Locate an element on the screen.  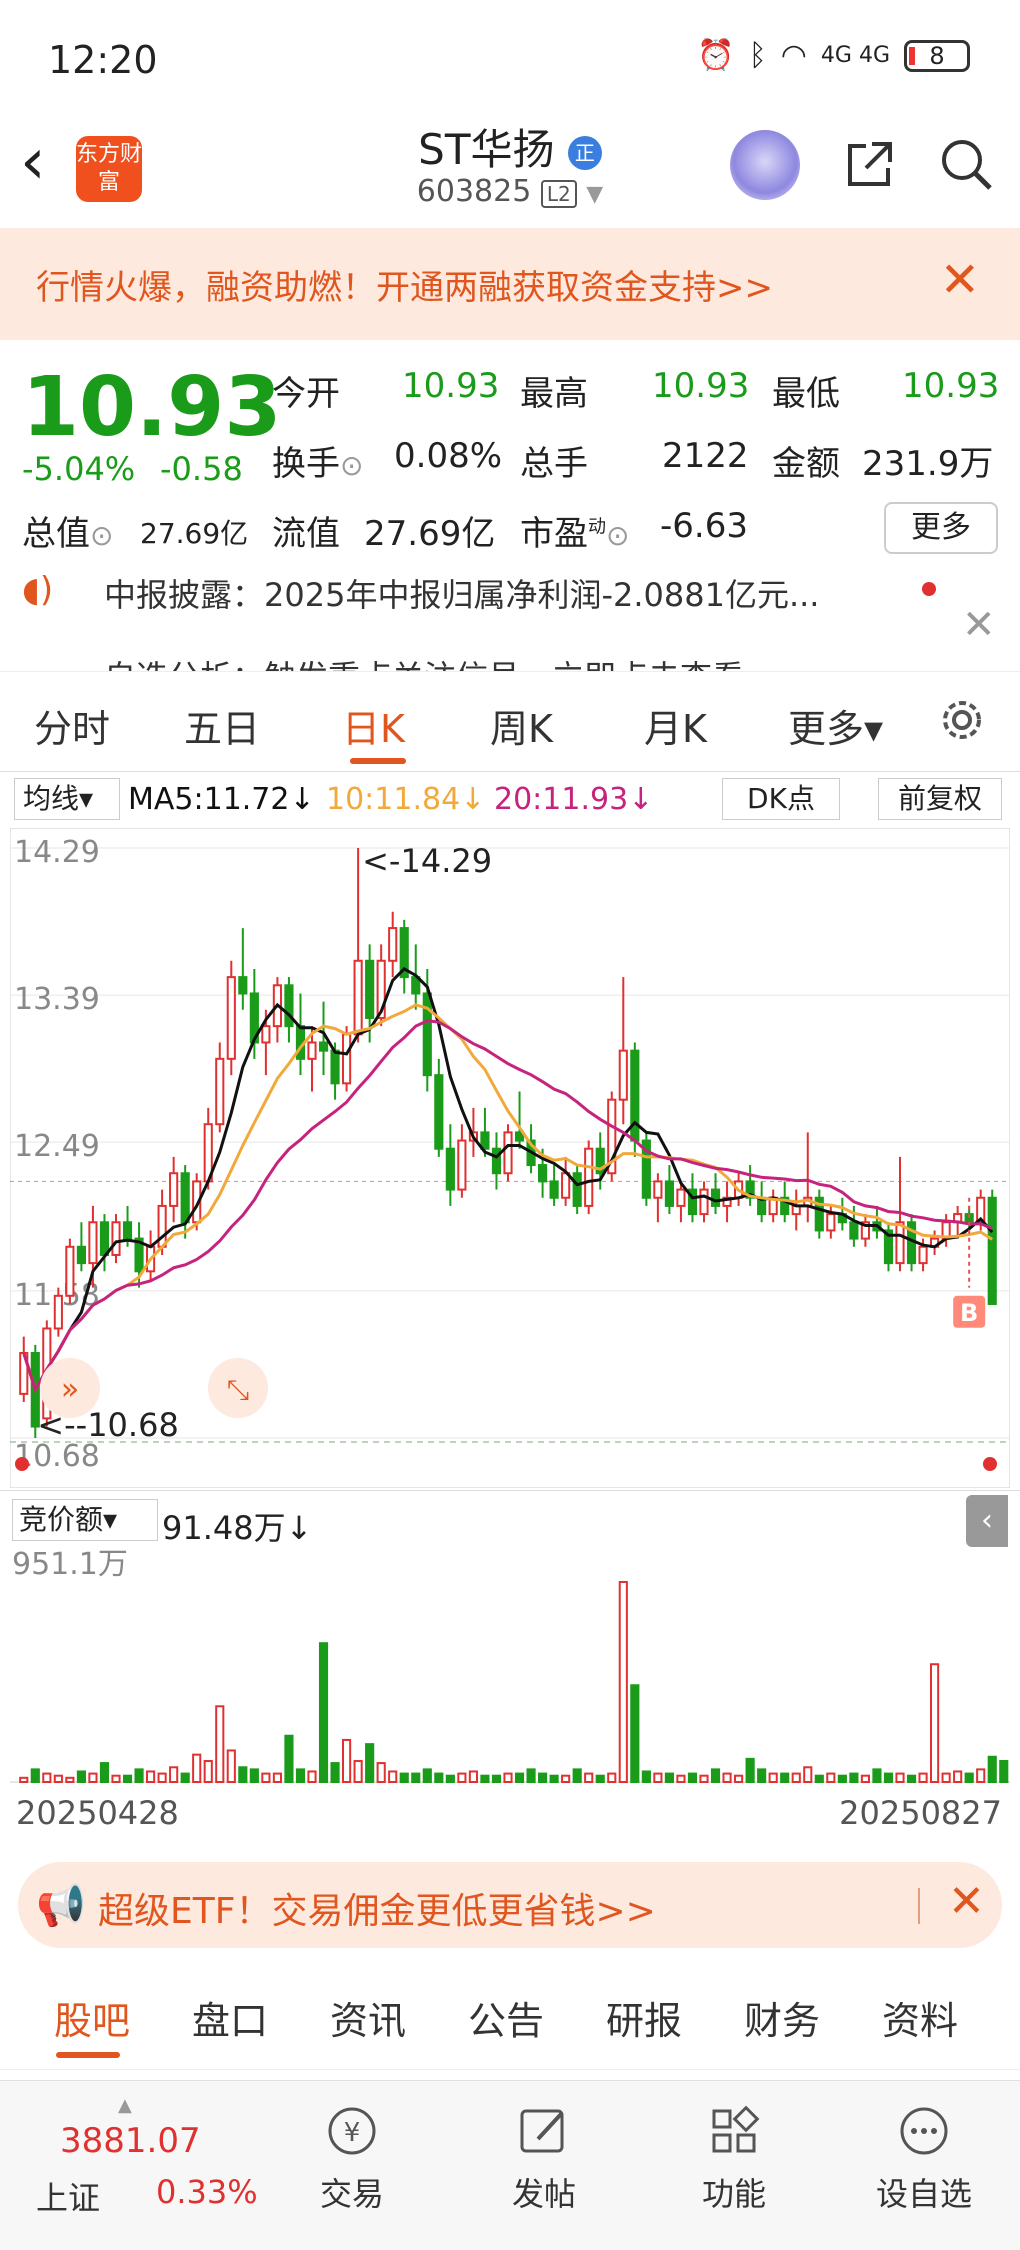
edit-icon is located at coordinates (542, 2131).